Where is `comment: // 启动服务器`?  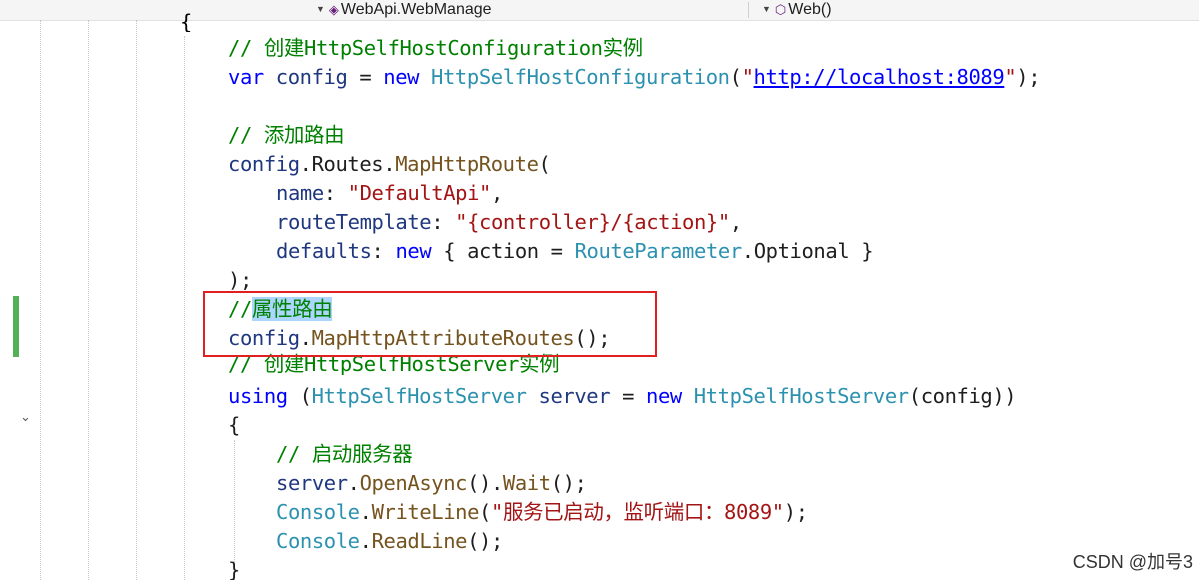
comment: // 启动服务器 is located at coordinates (344, 454).